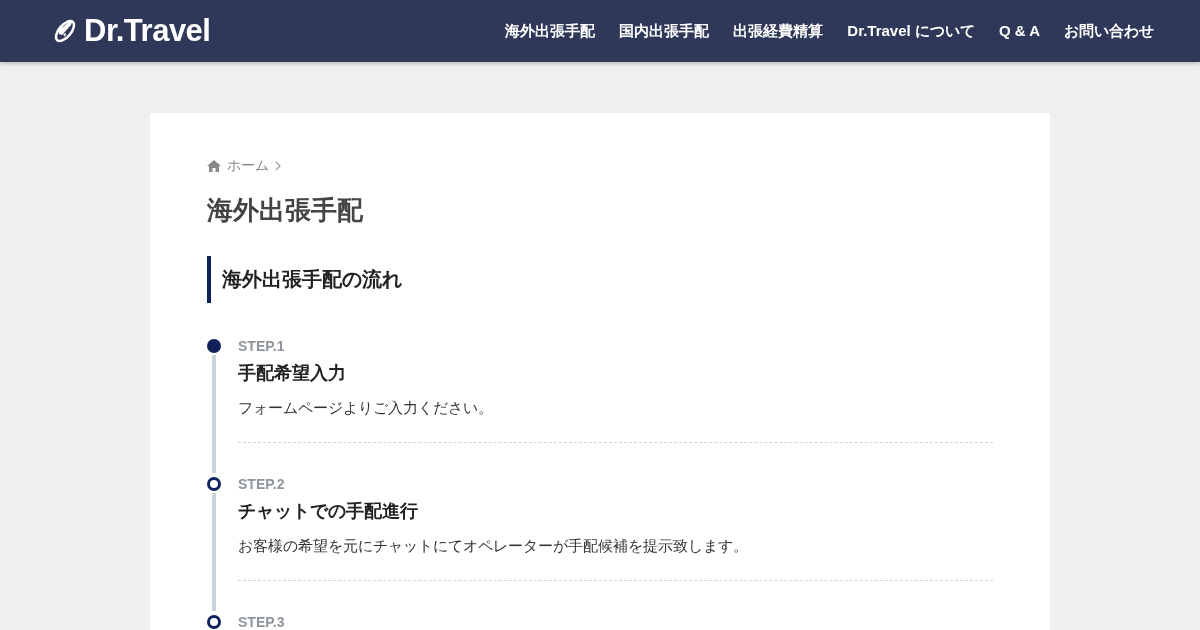 The height and width of the screenshot is (630, 1200). I want to click on page-title: 海外出張手配, so click(285, 210).